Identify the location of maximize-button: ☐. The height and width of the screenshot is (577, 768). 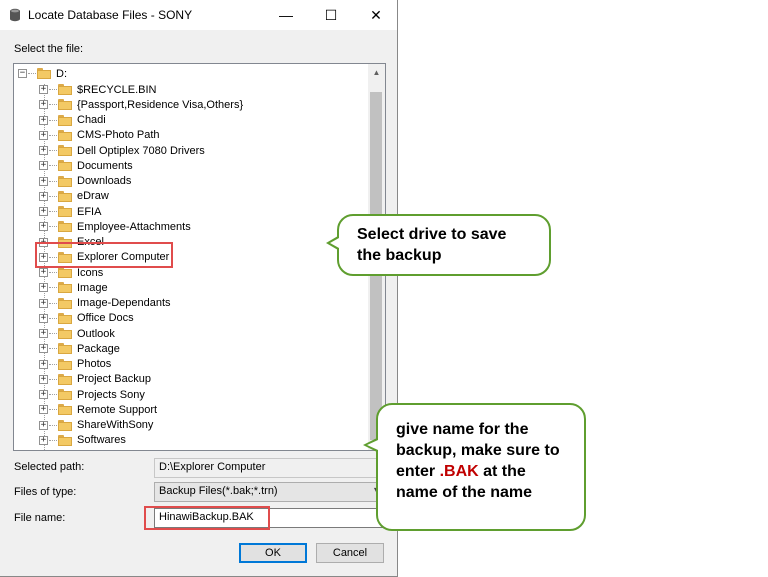
(331, 15).